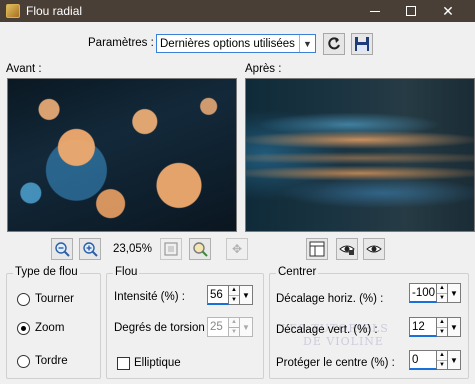  I want to click on maximize-button, so click(411, 11).